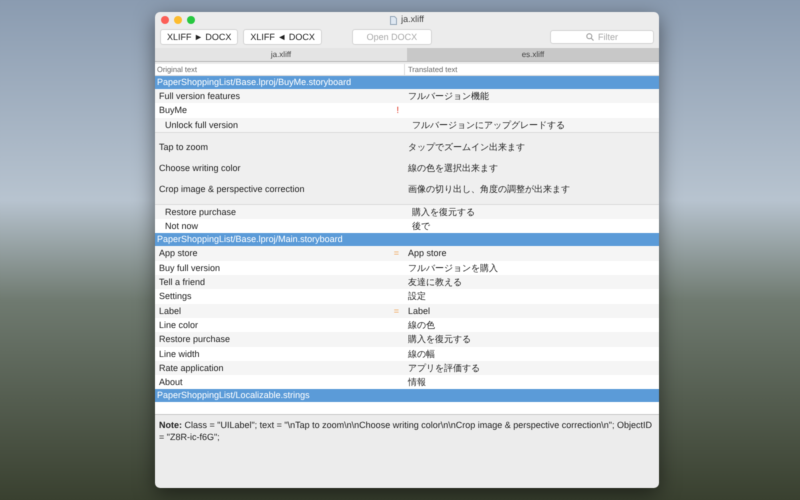 The width and height of the screenshot is (800, 500). Describe the element at coordinates (467, 146) in the screenshot. I see `translated-text: タップでズームイン出来ます` at that location.